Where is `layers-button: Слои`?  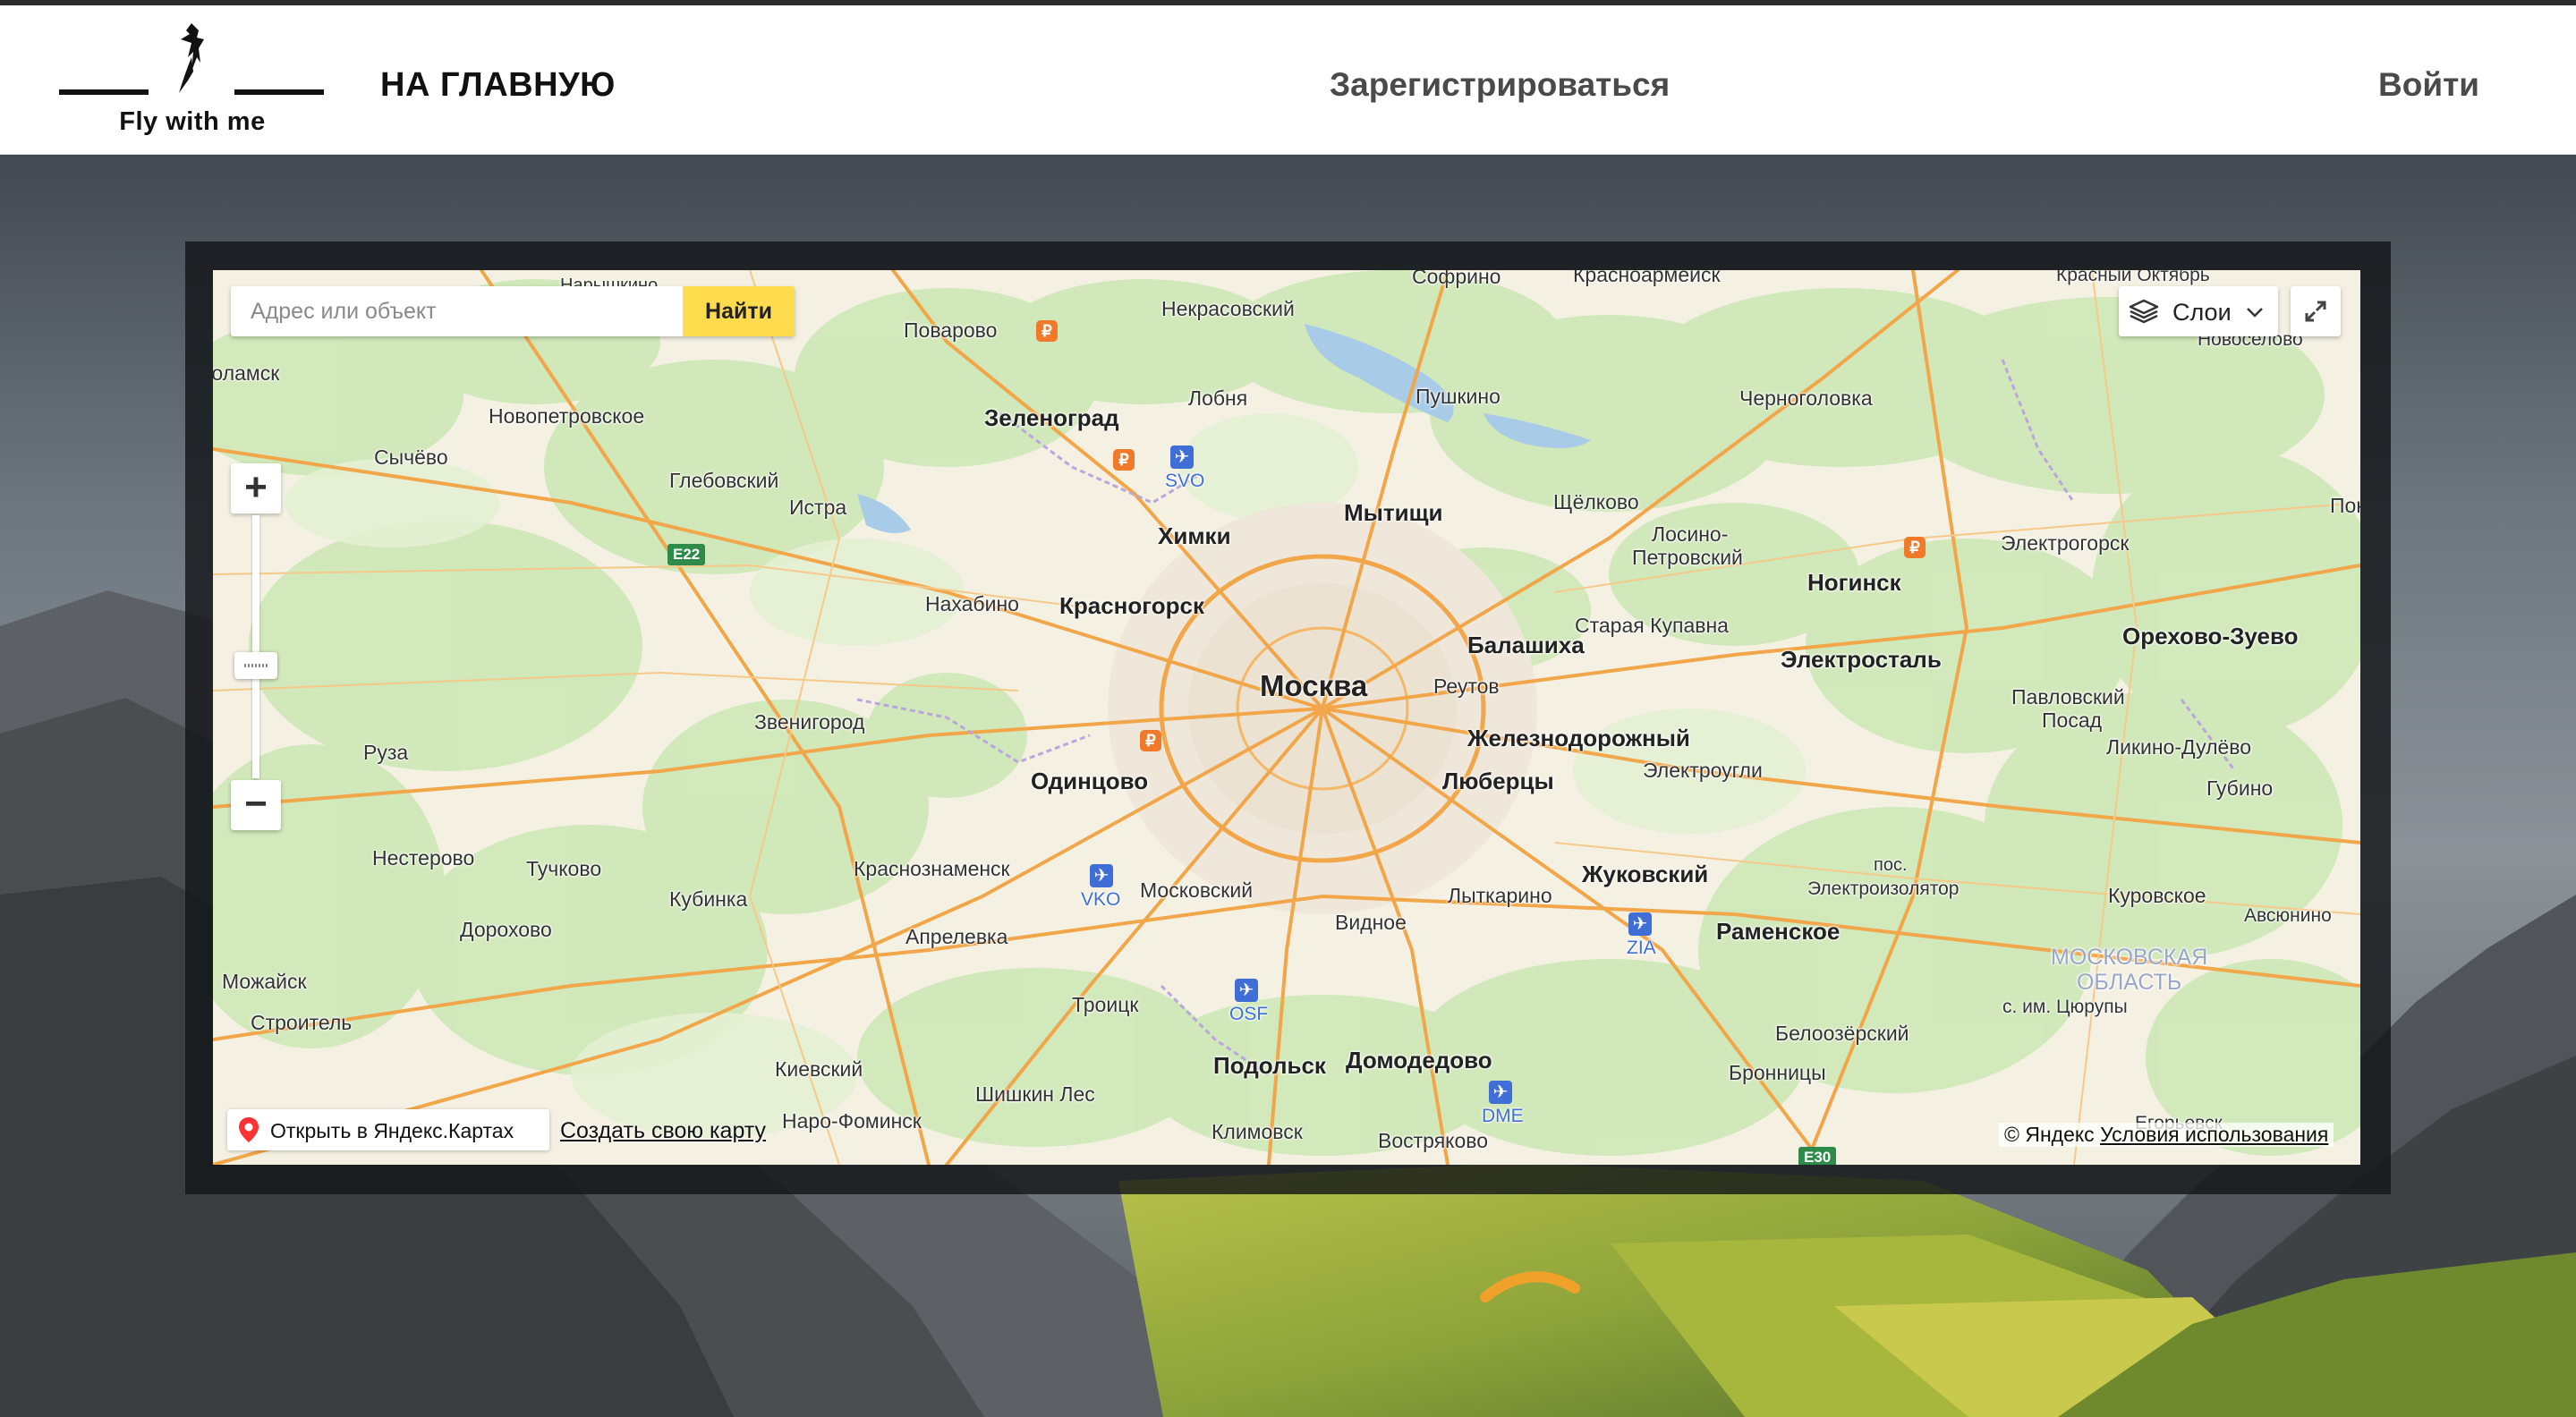
layers-button: Слои is located at coordinates (2198, 311).